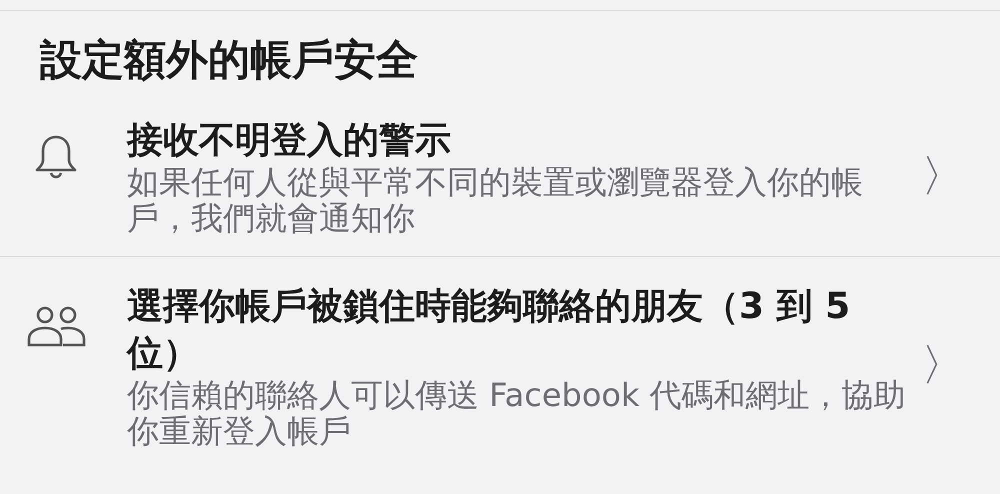 The width and height of the screenshot is (1000, 494). I want to click on row-title: 選擇你帳戶被鎖住時能夠聯絡的朋友（3 到 5 位）, so click(489, 330).